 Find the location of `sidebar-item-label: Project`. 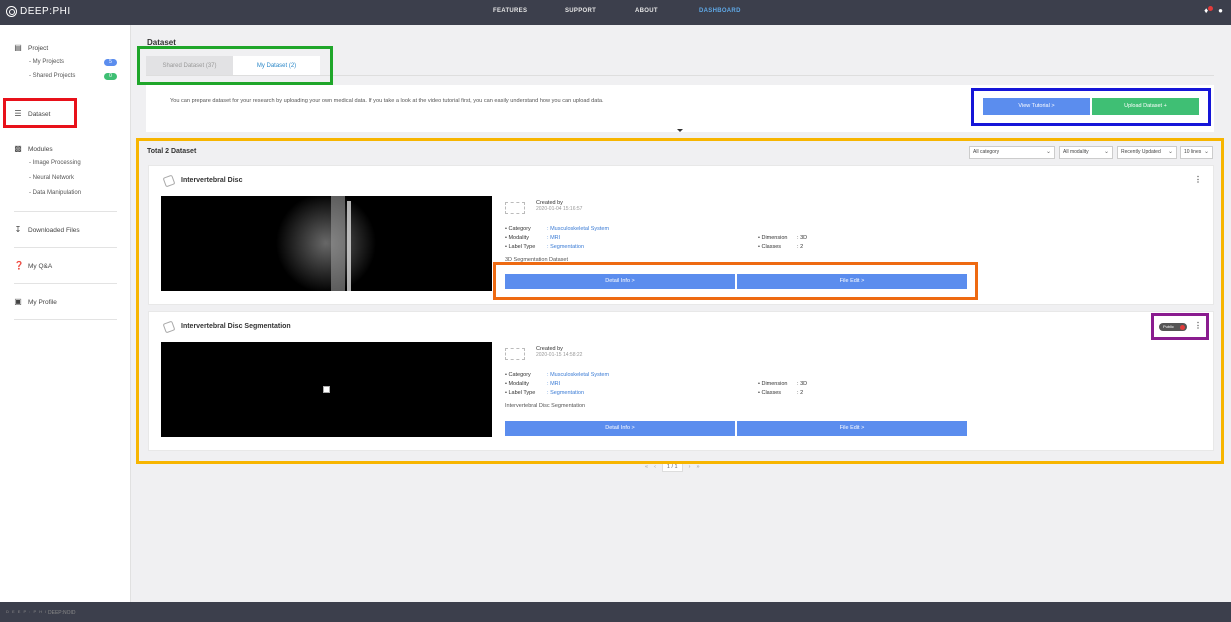

sidebar-item-label: Project is located at coordinates (38, 48).